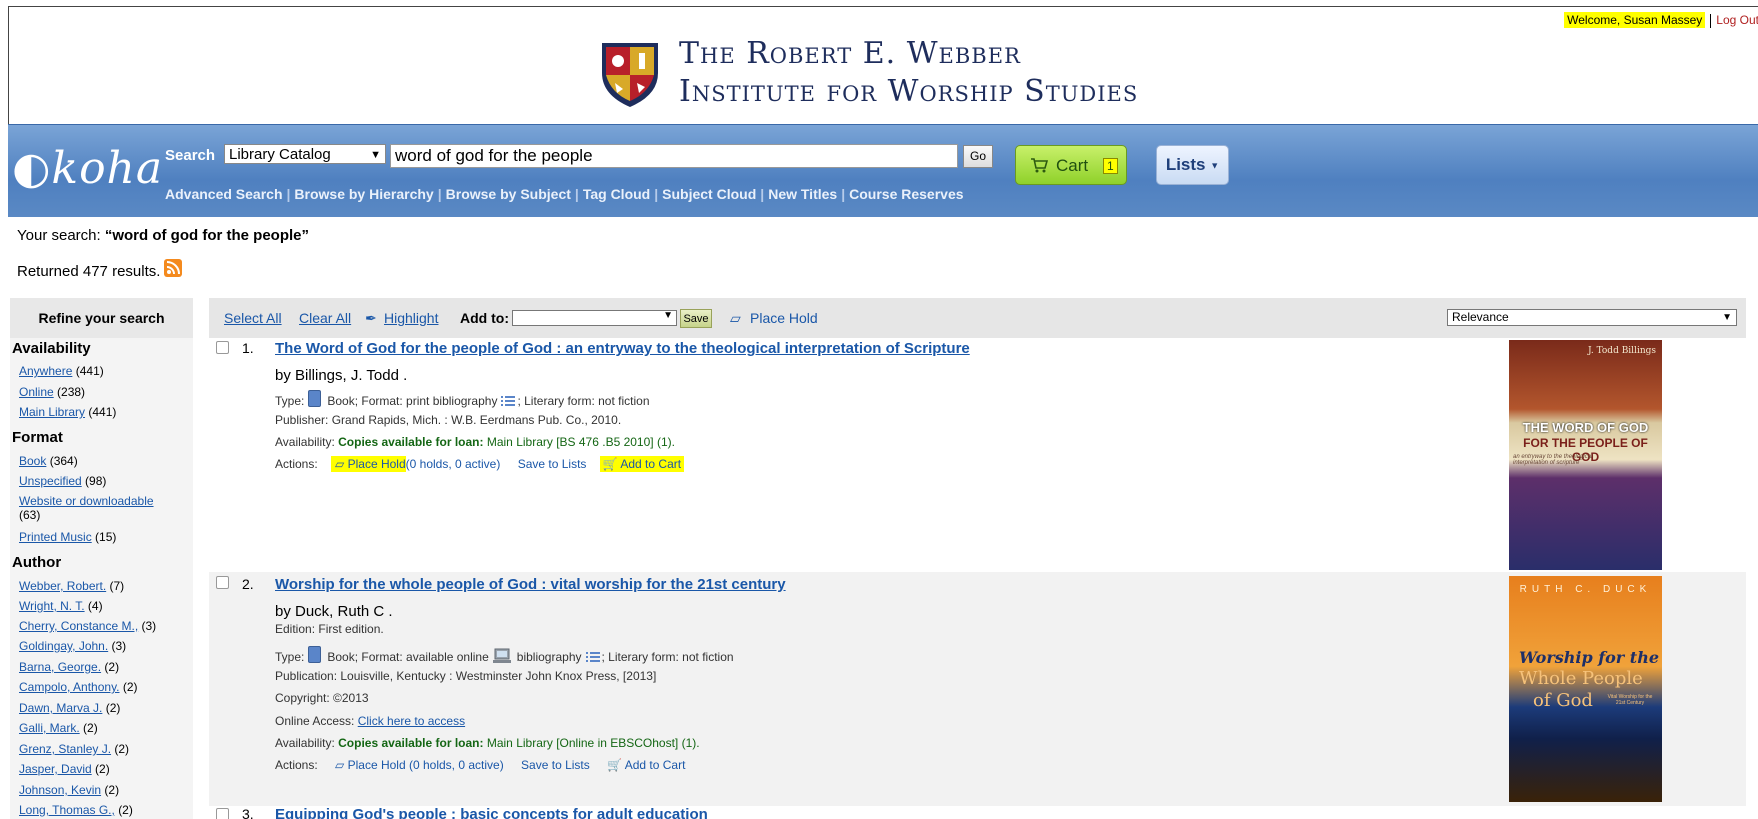 The image size is (1758, 819). Describe the element at coordinates (1630, 700) in the screenshot. I see `cover-subtitle: Vital Worship for the 21st Century` at that location.